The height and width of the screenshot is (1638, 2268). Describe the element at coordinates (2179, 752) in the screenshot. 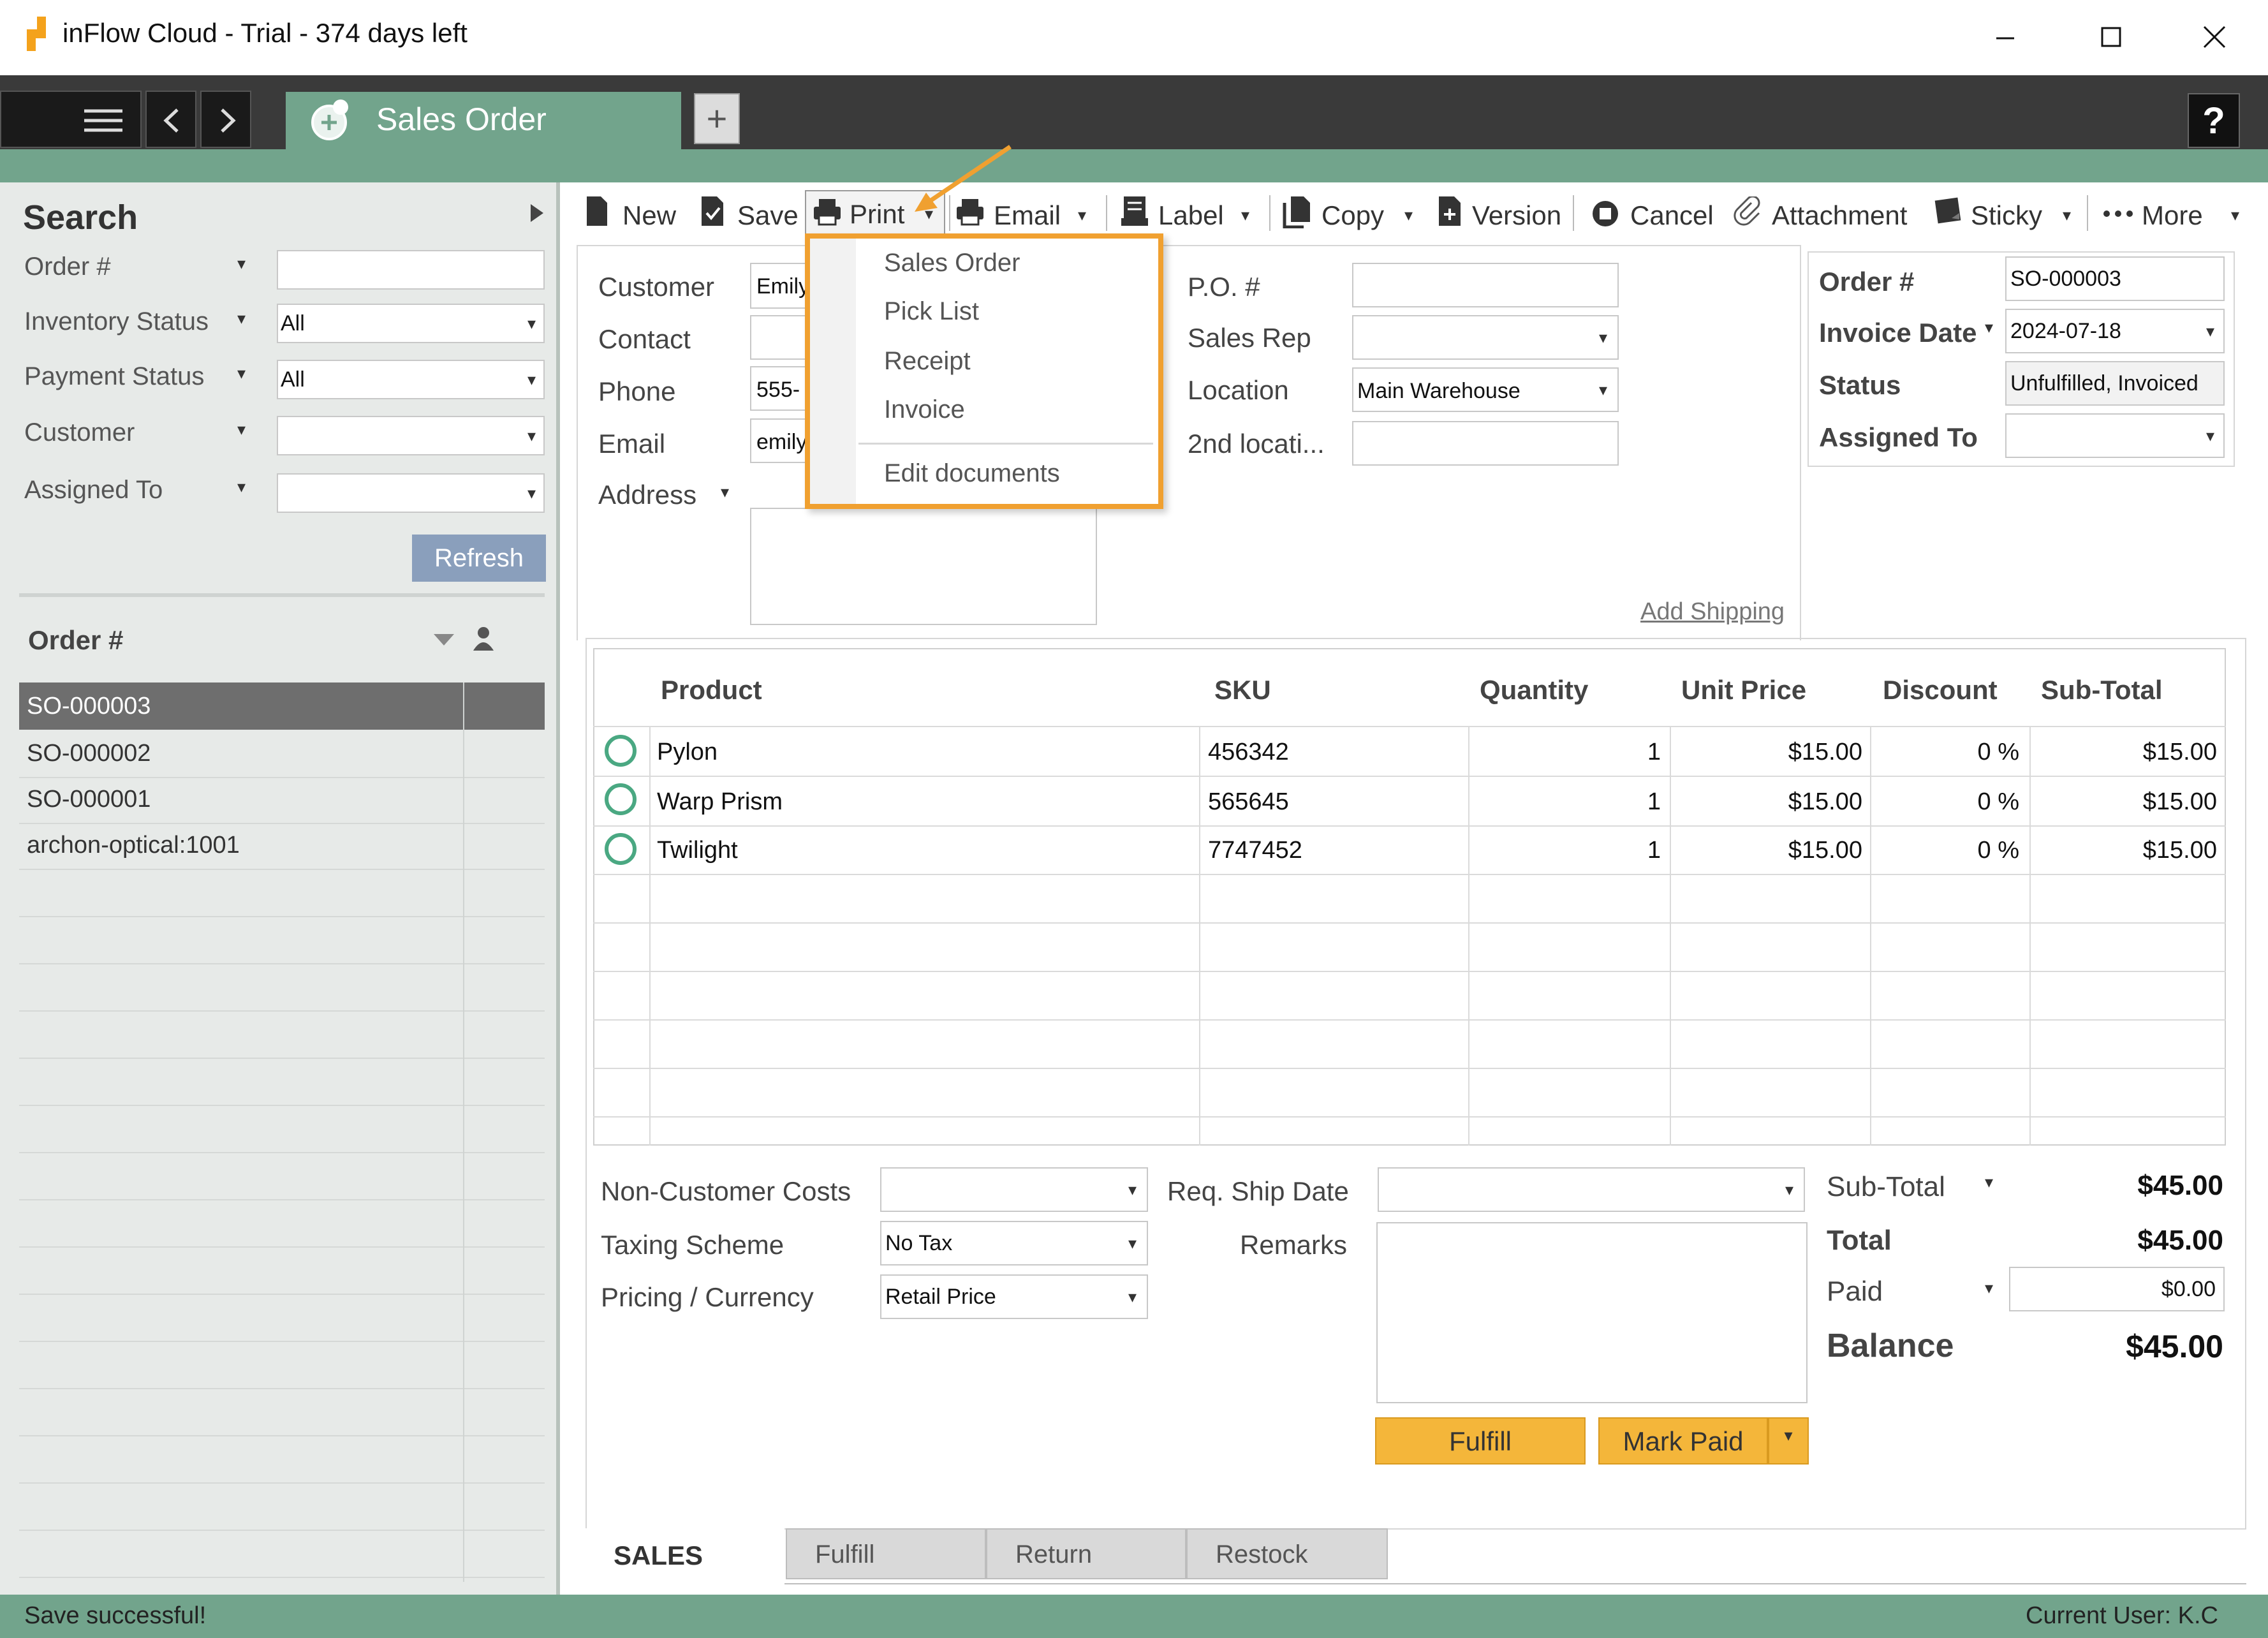

I see `cell-subtotal: $15.00` at that location.